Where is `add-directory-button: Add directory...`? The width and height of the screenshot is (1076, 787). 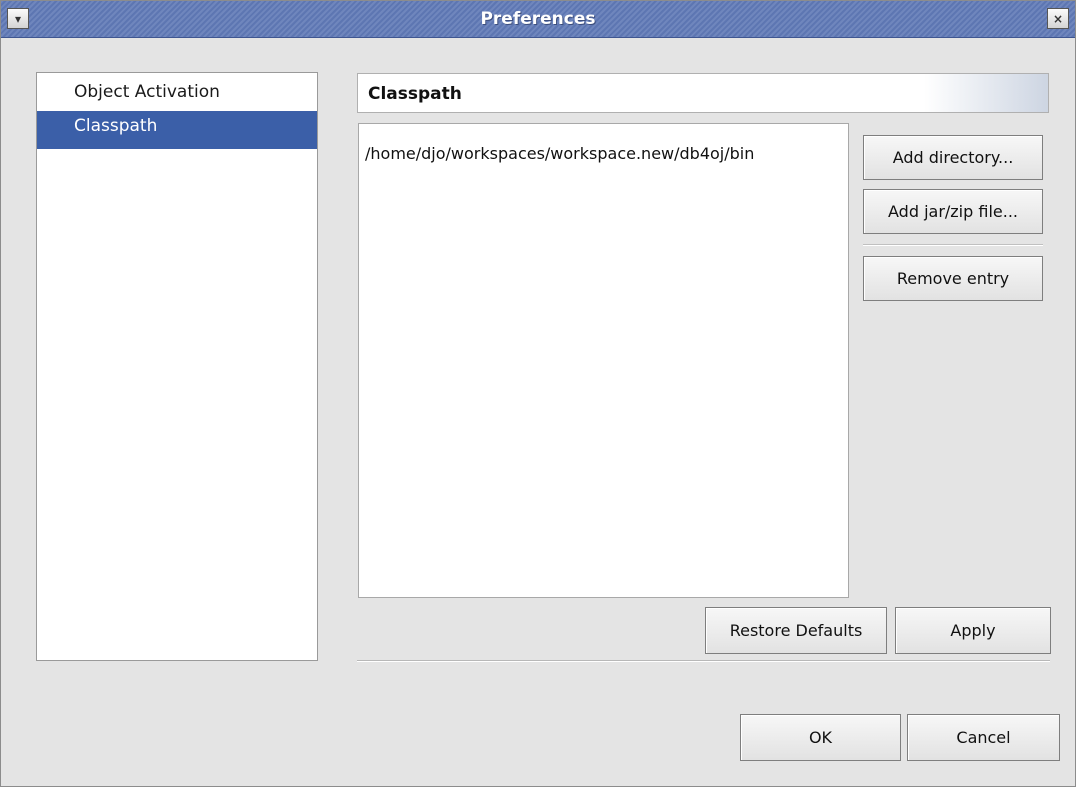
add-directory-button: Add directory... is located at coordinates (953, 157).